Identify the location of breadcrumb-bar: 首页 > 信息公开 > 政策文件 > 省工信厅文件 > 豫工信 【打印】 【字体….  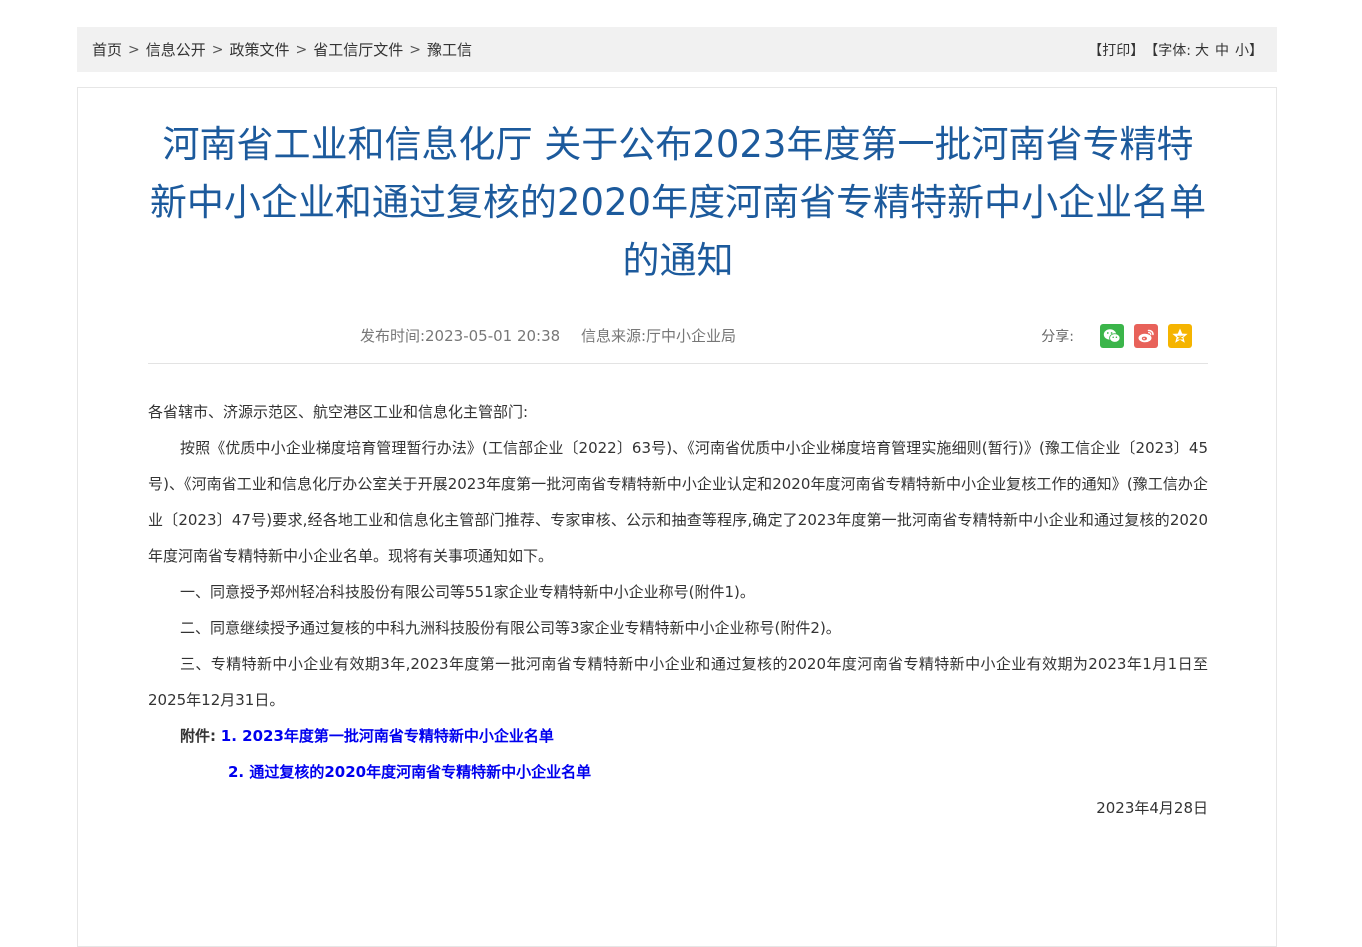
(677, 49).